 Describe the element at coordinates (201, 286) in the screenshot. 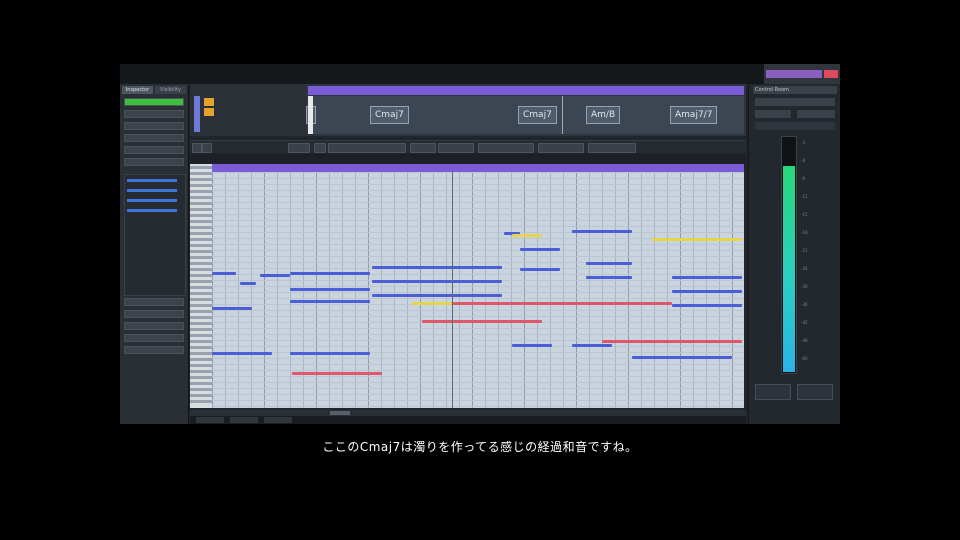

I see `piano-keys` at that location.